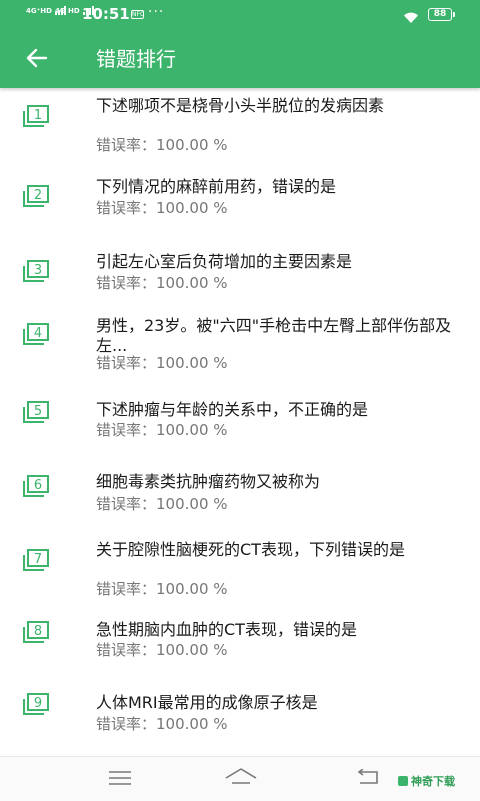  I want to click on number-badge-icon: 2, so click(37, 196).